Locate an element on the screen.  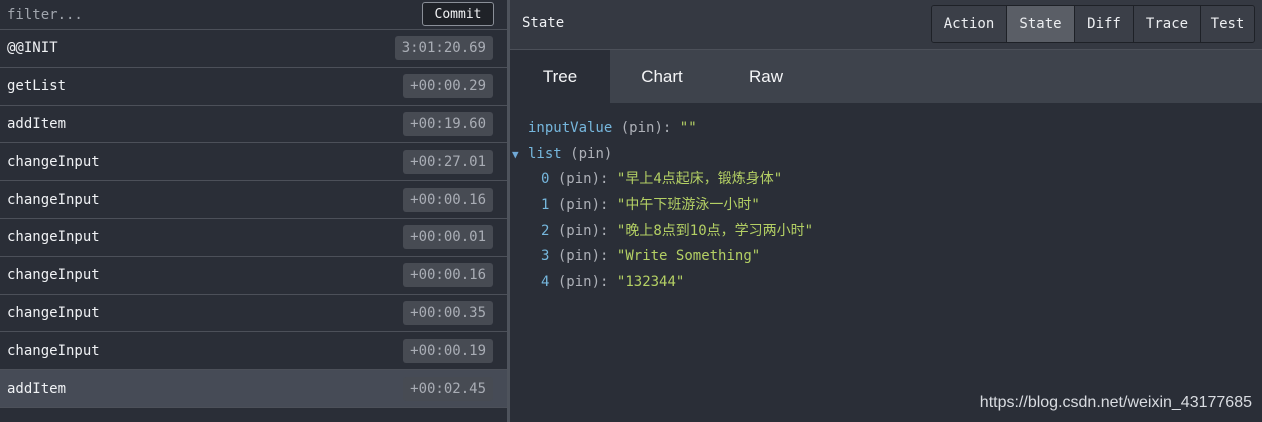
action-row: getList +00:00.29 is located at coordinates (253, 87).